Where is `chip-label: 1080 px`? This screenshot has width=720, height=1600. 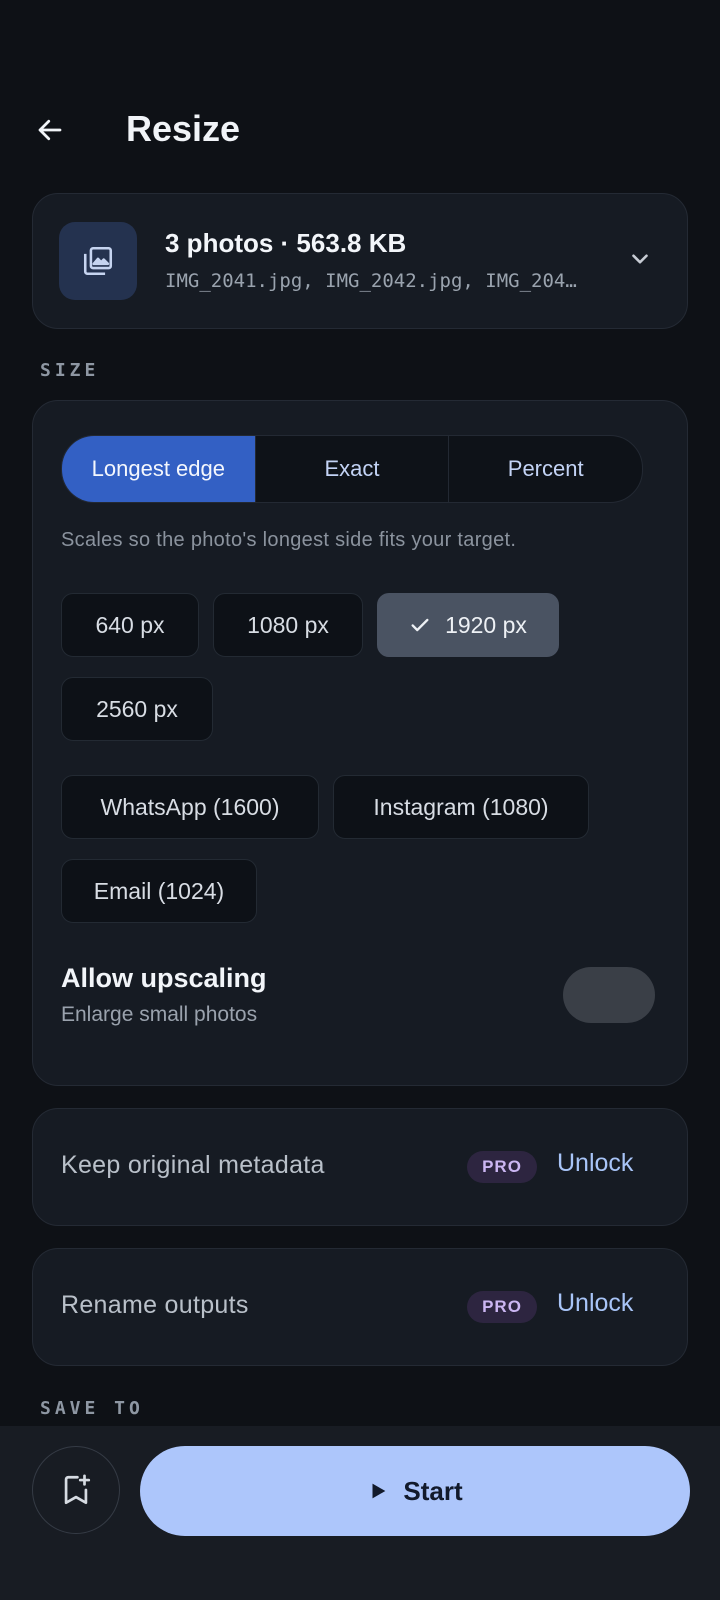 chip-label: 1080 px is located at coordinates (288, 624).